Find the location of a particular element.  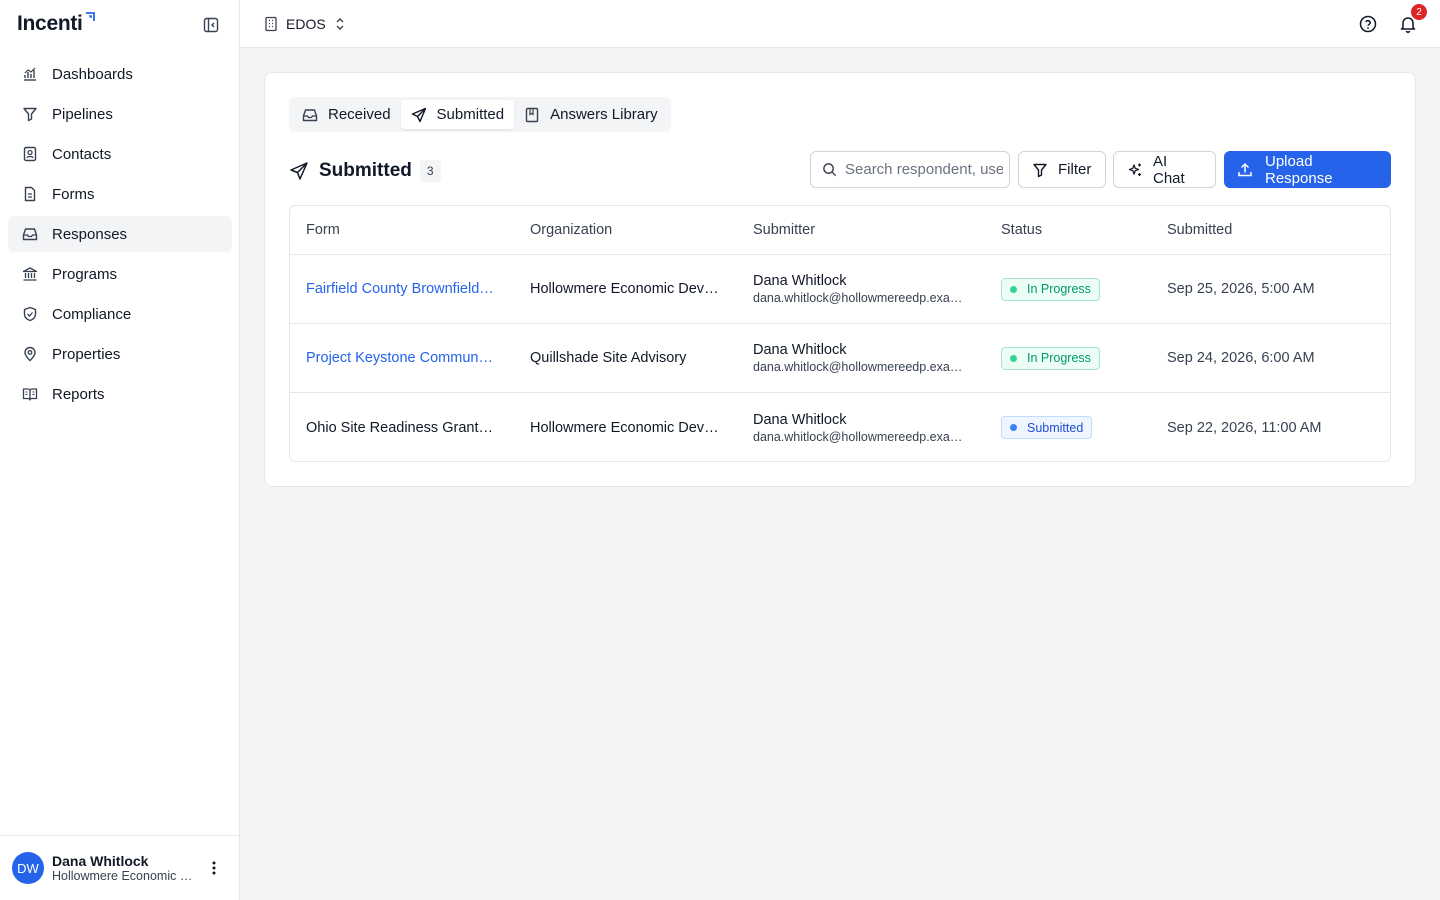

help-icon is located at coordinates (1368, 24).